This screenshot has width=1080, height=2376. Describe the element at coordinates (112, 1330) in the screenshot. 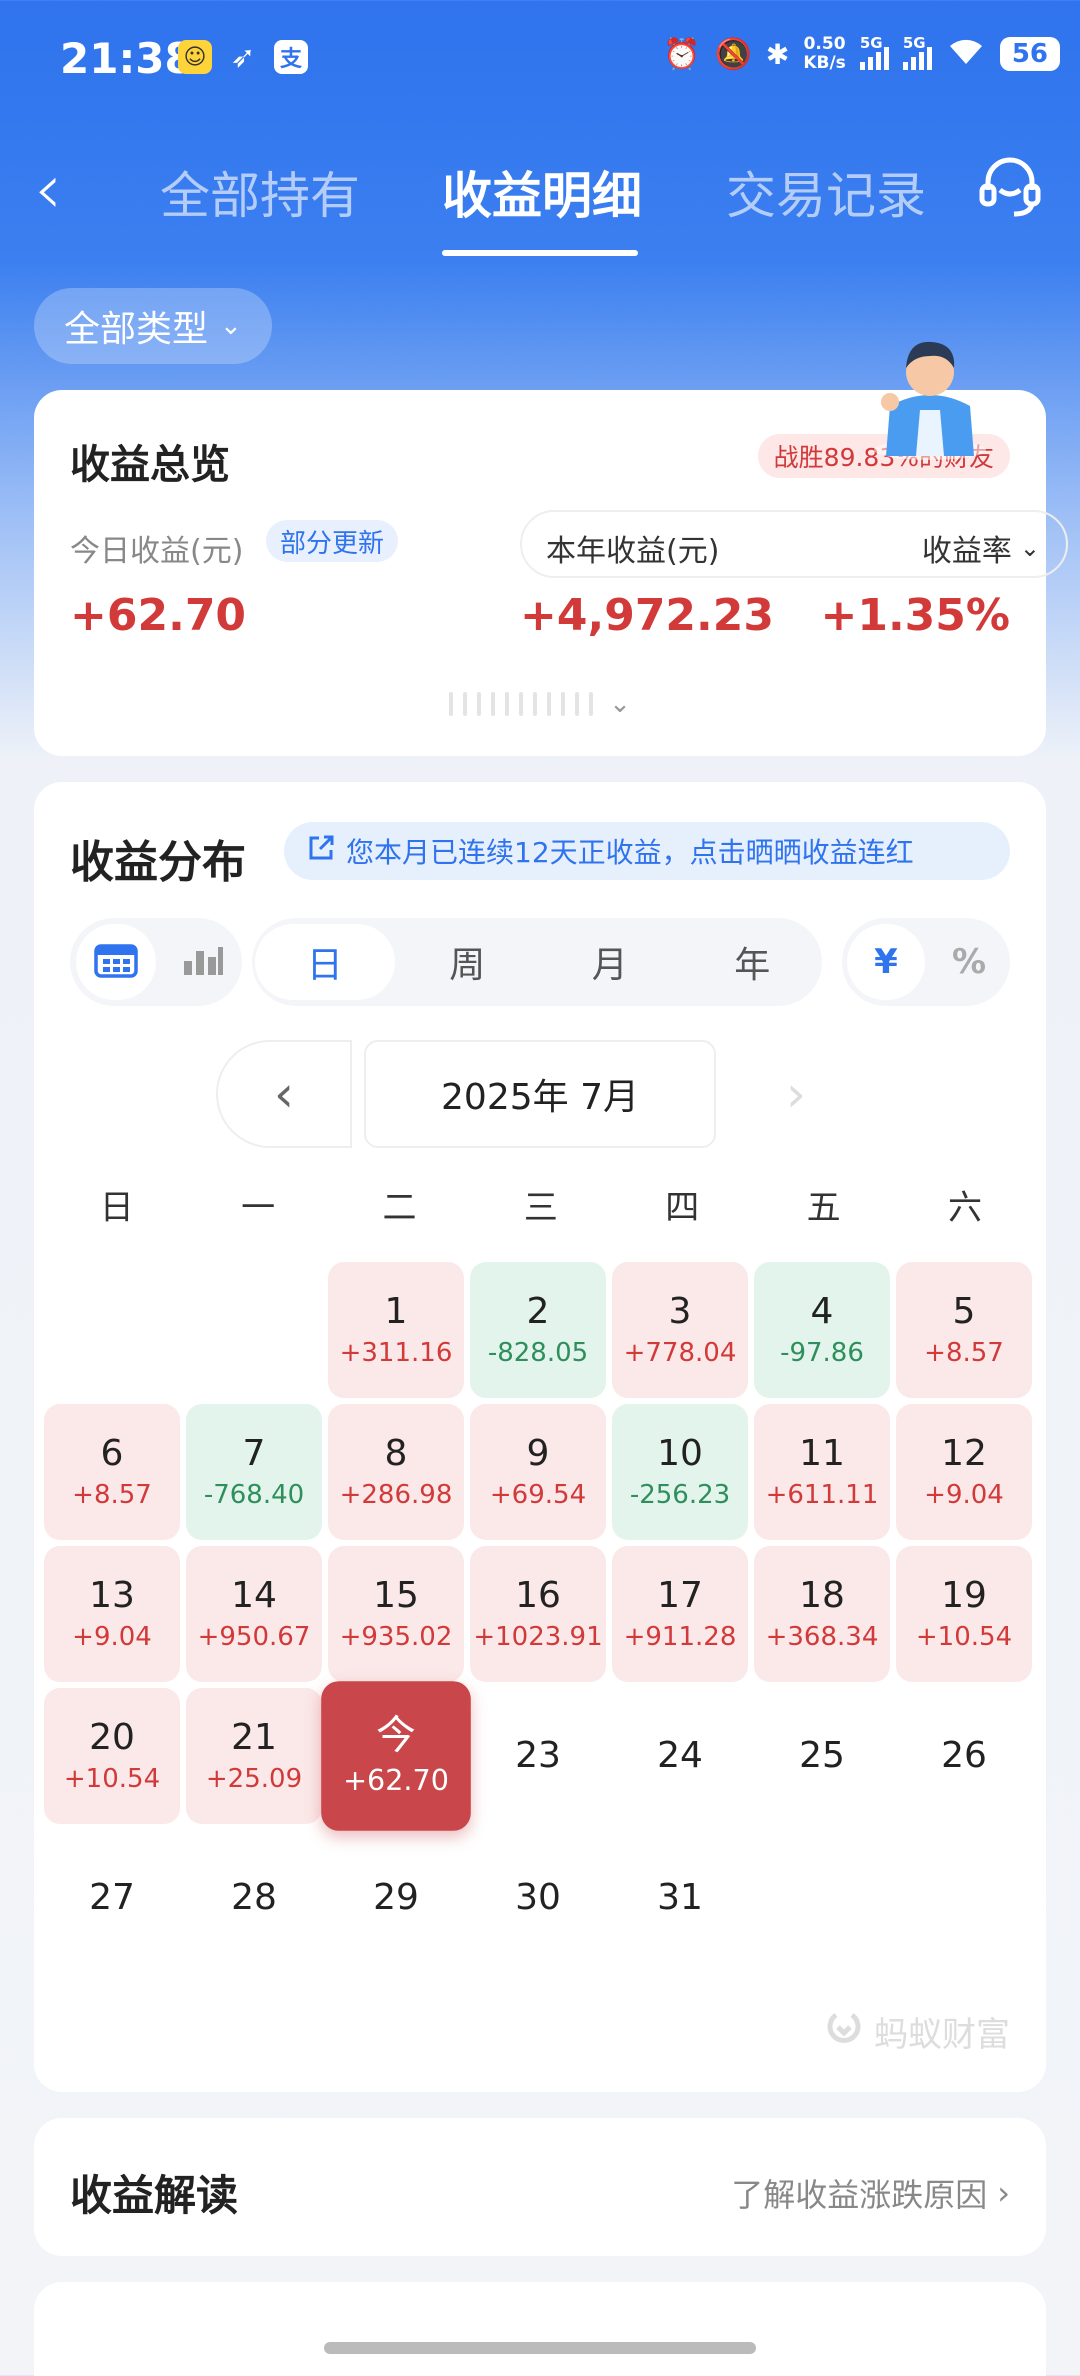

I see `calendar-blank-cell` at that location.